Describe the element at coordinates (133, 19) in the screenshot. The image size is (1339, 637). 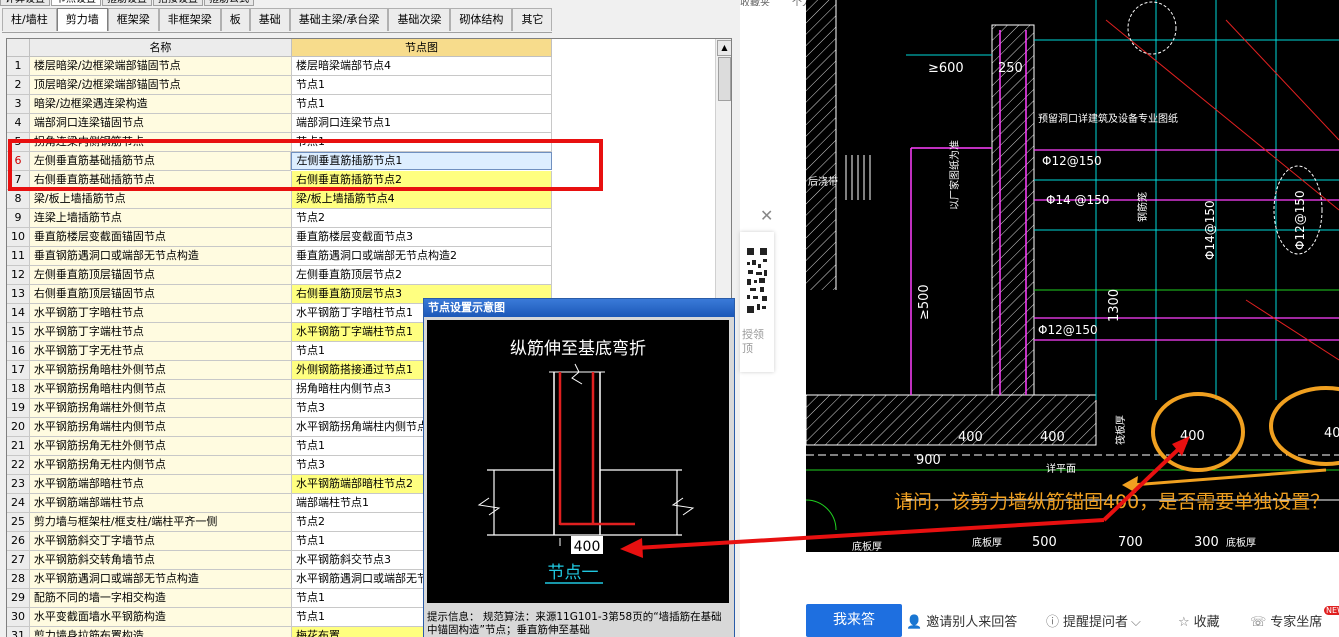
I see `category-tab-2: 框架梁` at that location.